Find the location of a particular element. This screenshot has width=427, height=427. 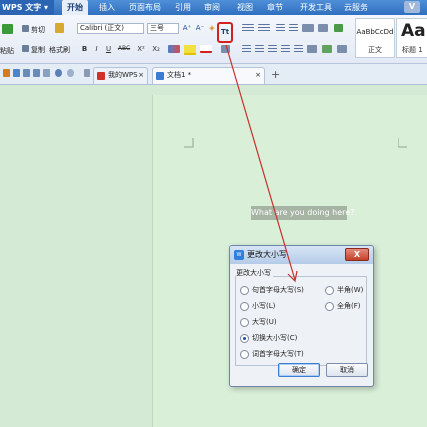

radio-uppercase: 大写(U) is located at coordinates (258, 322).